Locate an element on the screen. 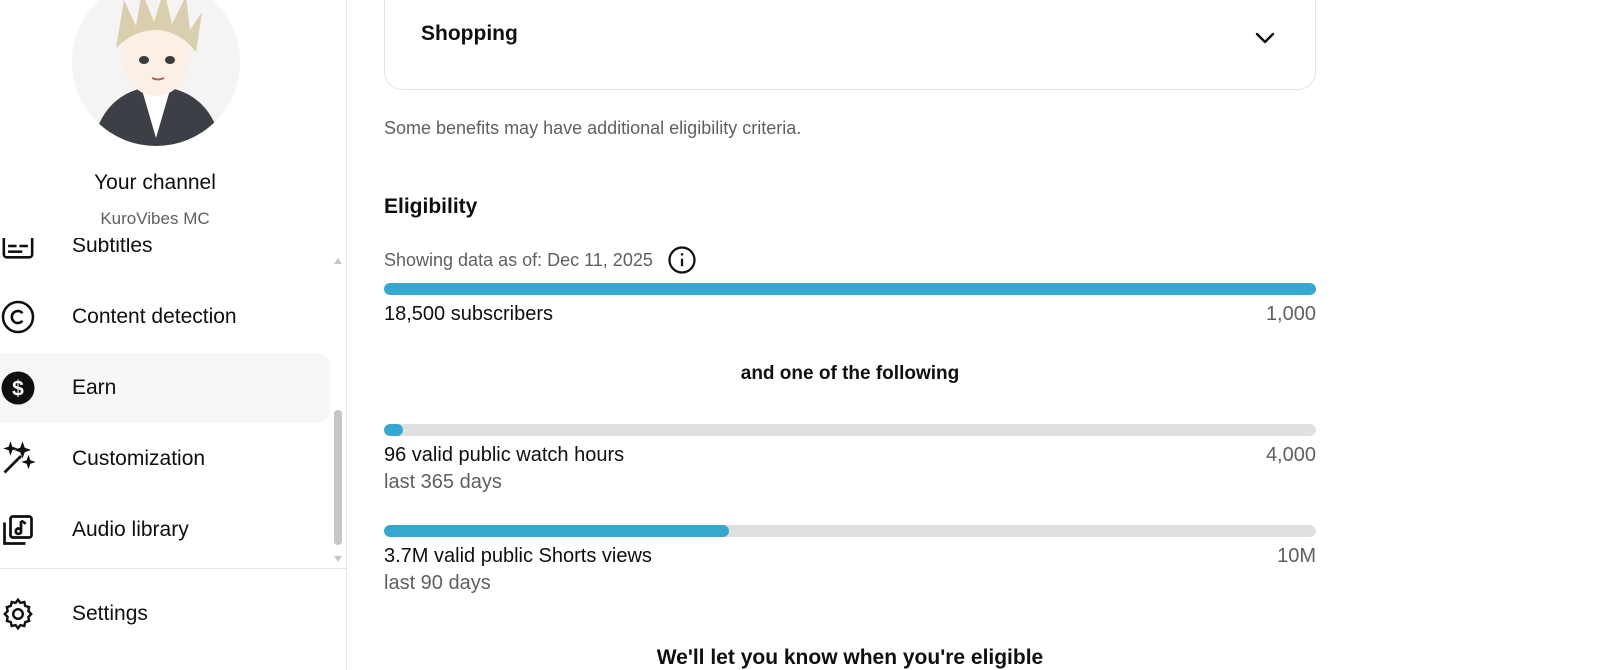  sidebar-item-label: Audio library is located at coordinates (130, 529).